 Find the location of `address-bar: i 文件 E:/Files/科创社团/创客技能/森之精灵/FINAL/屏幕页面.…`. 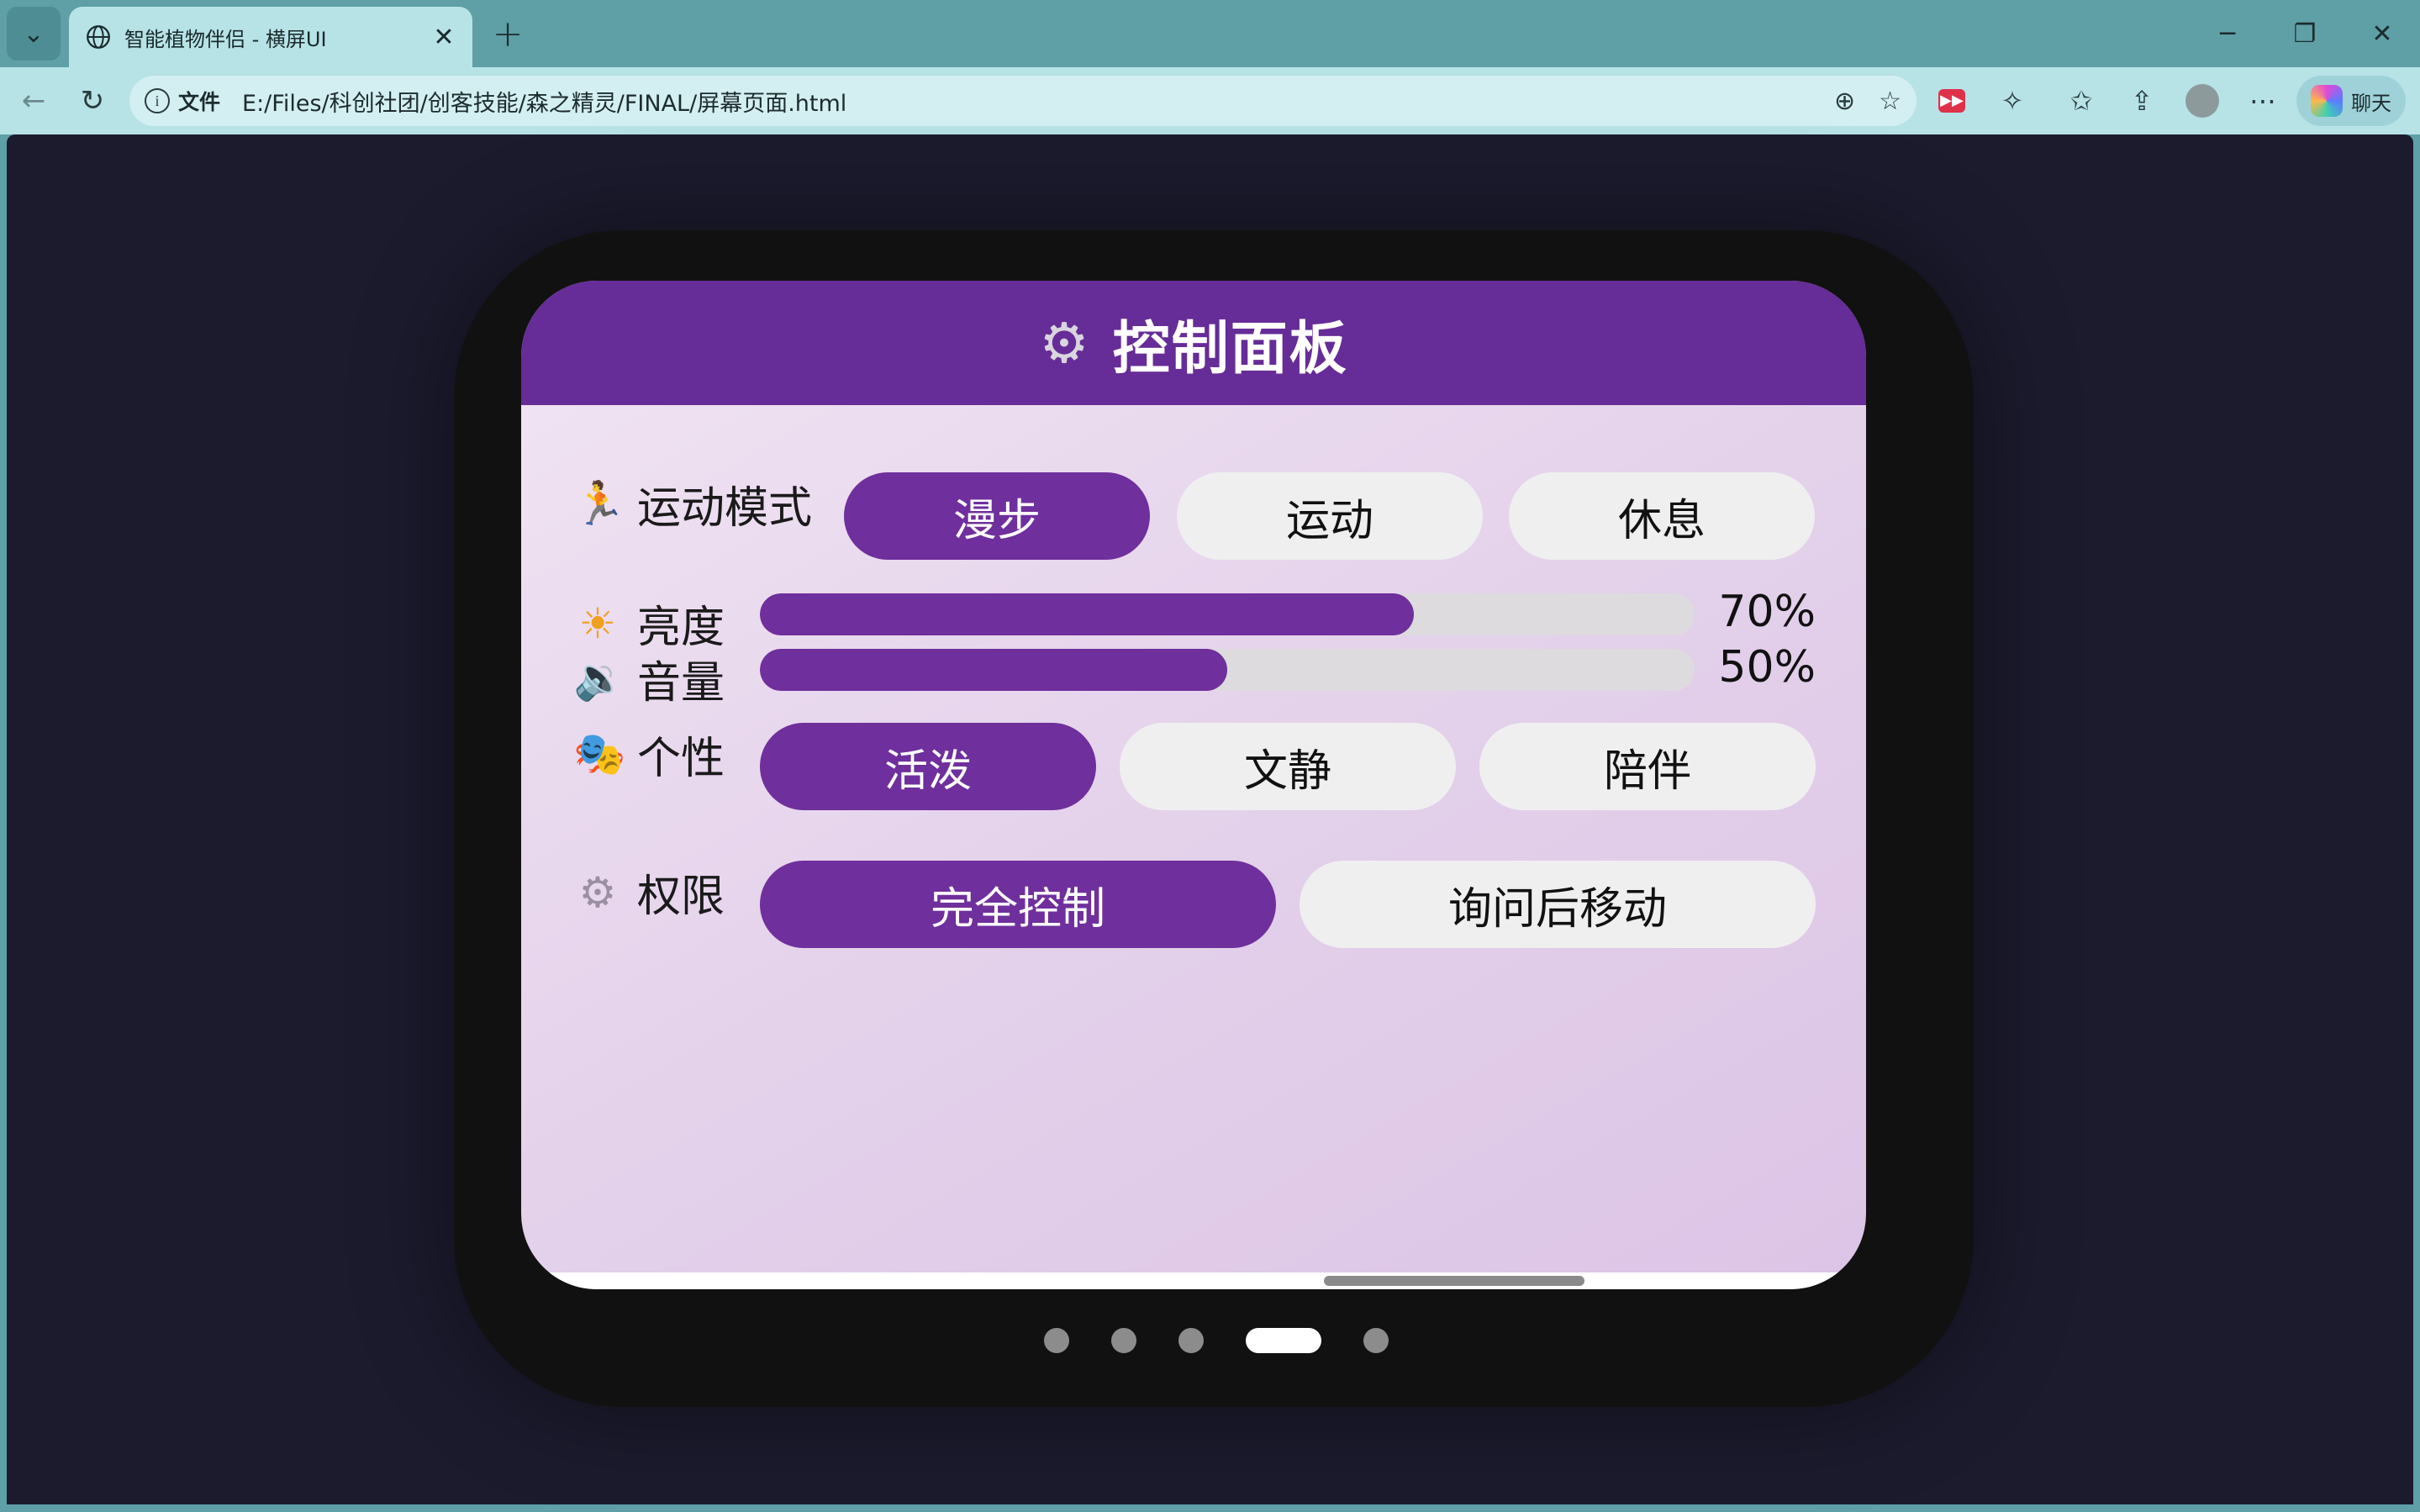

address-bar: i 文件 E:/Files/科创社团/创客技能/森之精灵/FINAL/屏幕页面.… is located at coordinates (1022, 101).